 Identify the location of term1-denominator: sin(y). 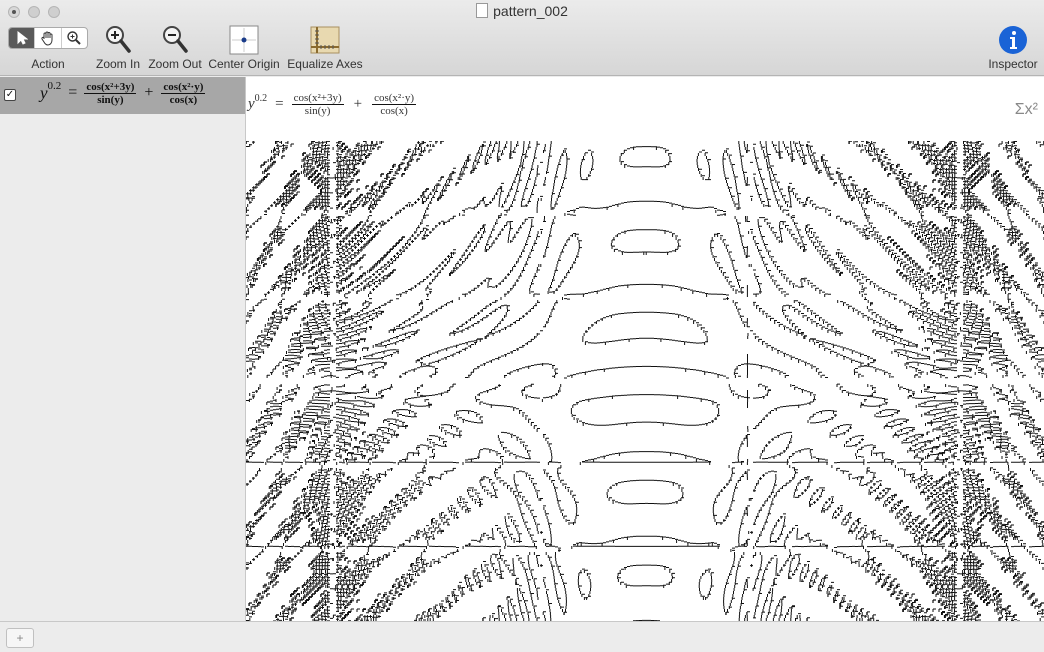
(110, 99).